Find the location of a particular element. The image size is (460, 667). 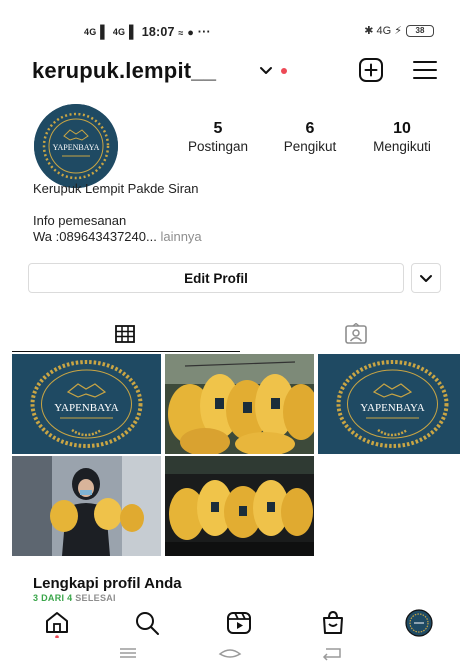

status-bar: 4G ▌ 4G ▌ 18:07 ≈ ● ··· ✱ 4G ⚡ 38 is located at coordinates (230, 24).